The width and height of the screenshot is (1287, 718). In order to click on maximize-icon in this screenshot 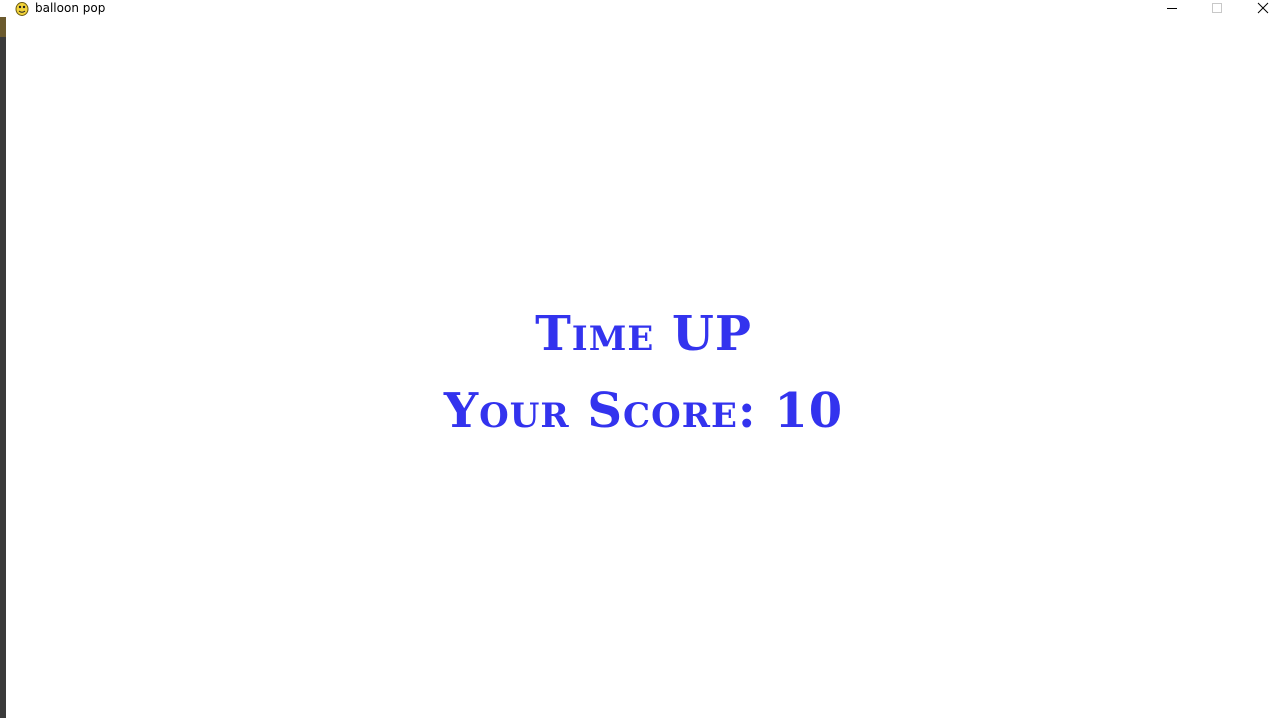, I will do `click(1217, 8)`.